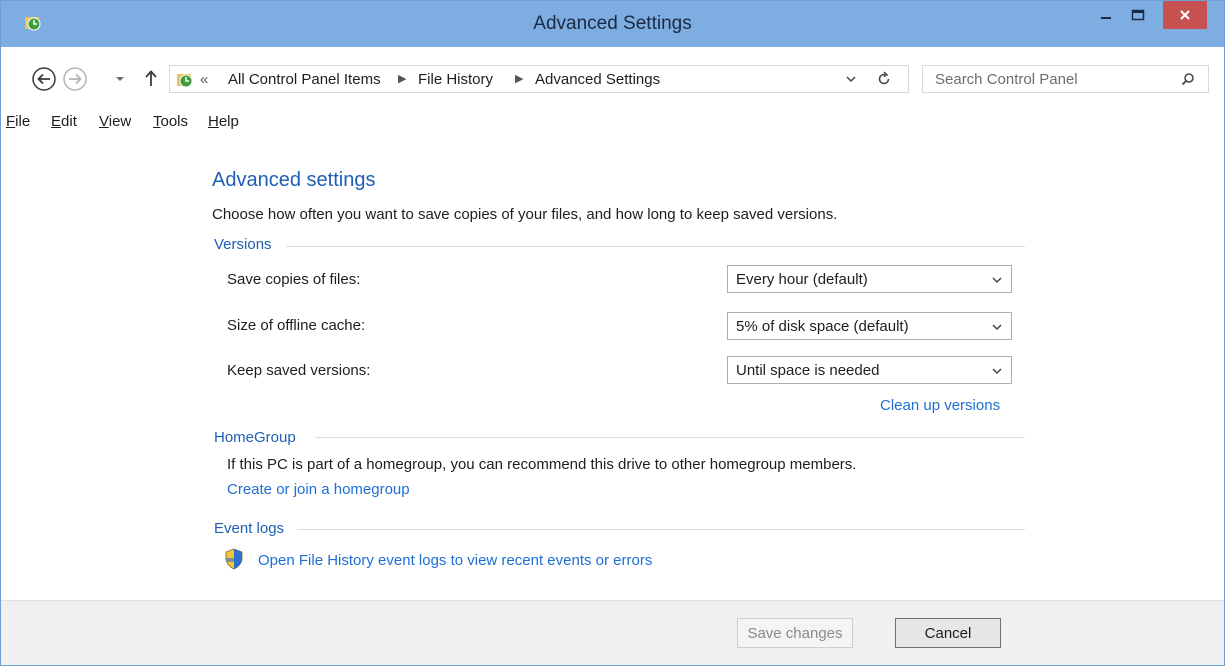 This screenshot has height=666, width=1225. Describe the element at coordinates (948, 633) in the screenshot. I see `cancel-button: Cancel` at that location.